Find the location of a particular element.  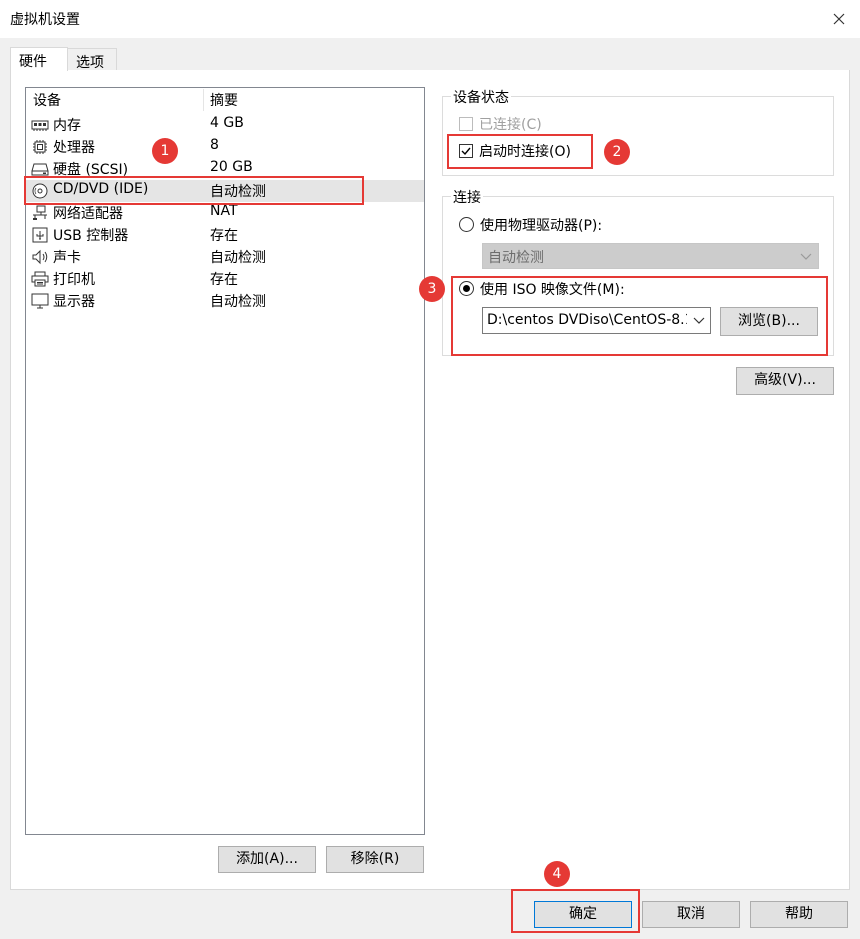

network-adapter-icon is located at coordinates (40, 213).